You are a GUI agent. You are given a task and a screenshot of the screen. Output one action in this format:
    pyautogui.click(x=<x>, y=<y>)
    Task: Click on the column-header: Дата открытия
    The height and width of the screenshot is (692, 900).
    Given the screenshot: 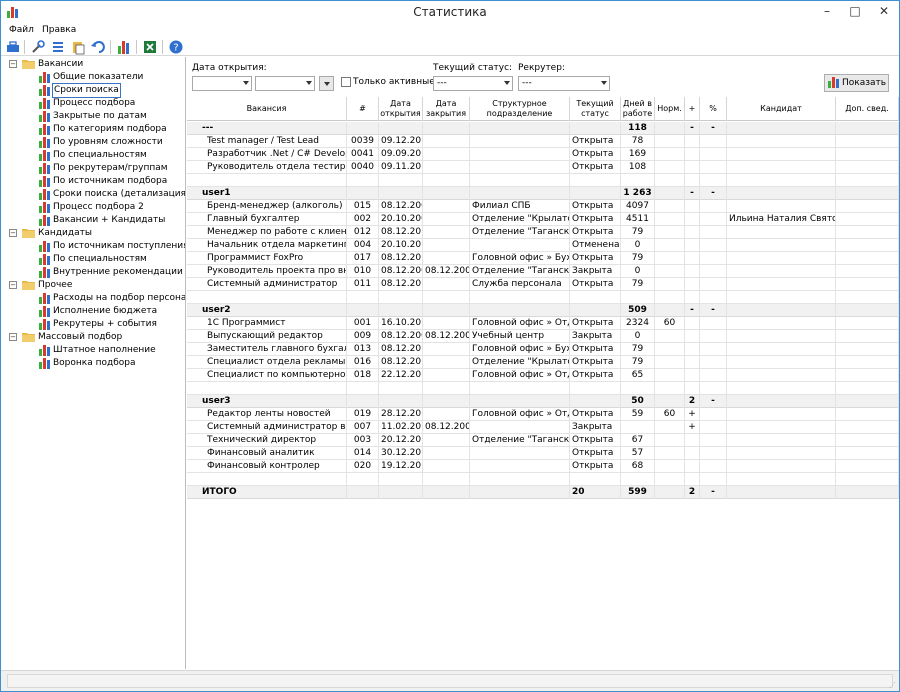 What is the action you would take?
    pyautogui.click(x=401, y=109)
    